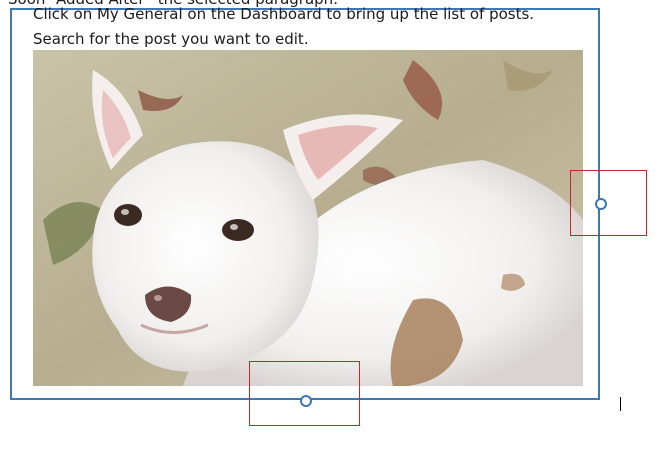 The width and height of the screenshot is (656, 451). Describe the element at coordinates (608, 203) in the screenshot. I see `highlight-box-right-handle` at that location.